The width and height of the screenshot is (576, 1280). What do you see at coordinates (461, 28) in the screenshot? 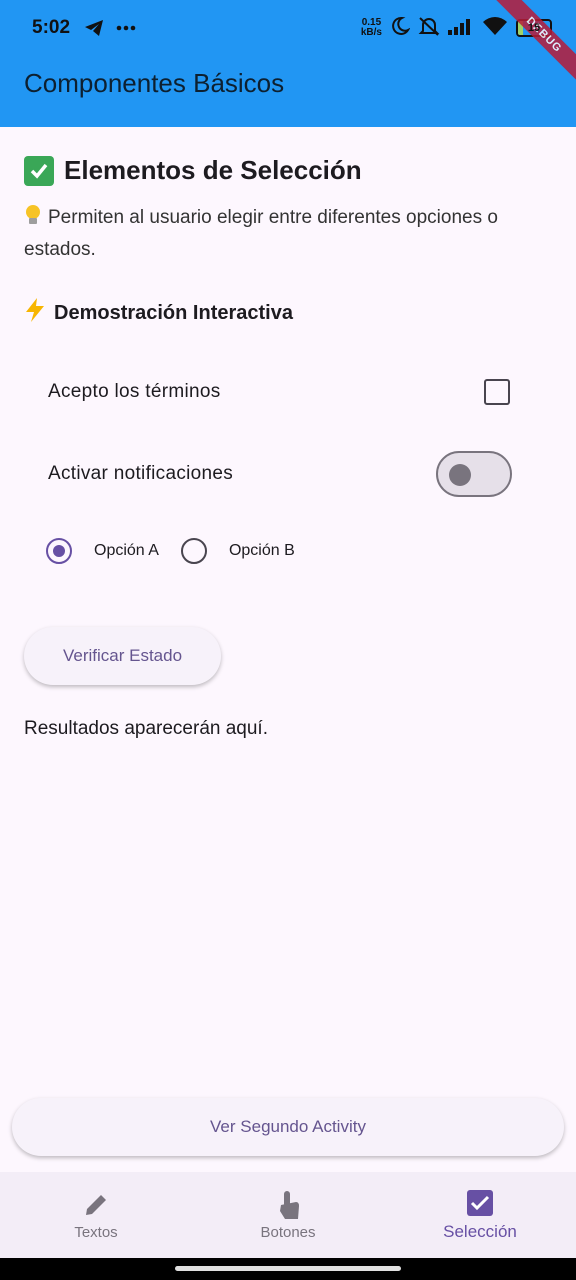
I see `signal-icon` at bounding box center [461, 28].